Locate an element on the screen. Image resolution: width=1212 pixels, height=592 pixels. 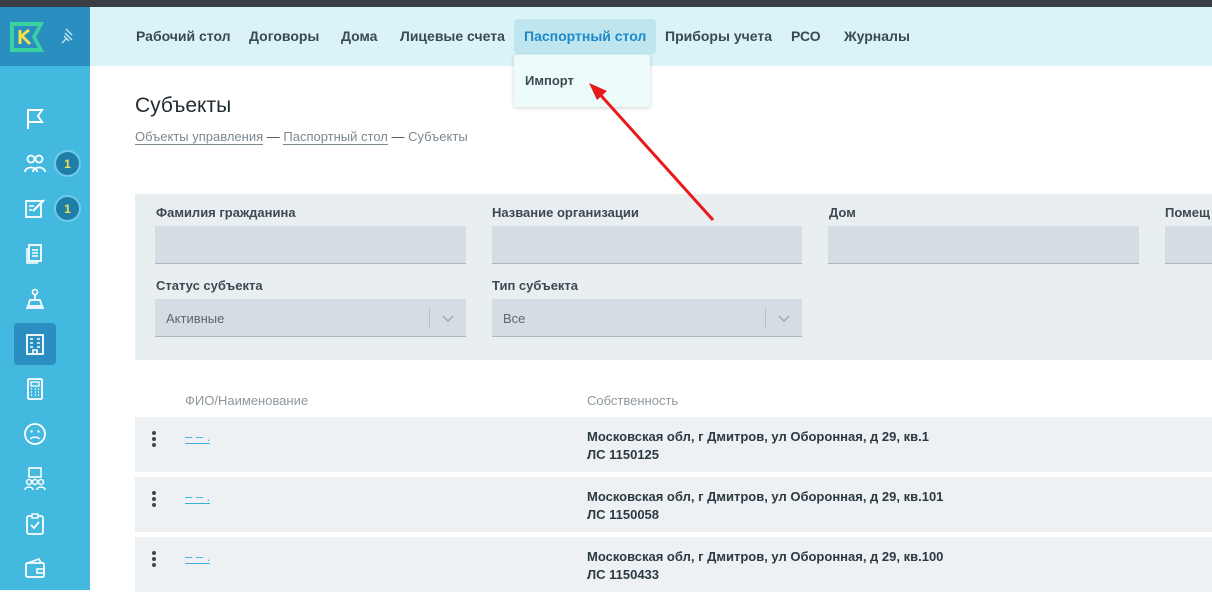
calculator-icon is located at coordinates (35, 389).